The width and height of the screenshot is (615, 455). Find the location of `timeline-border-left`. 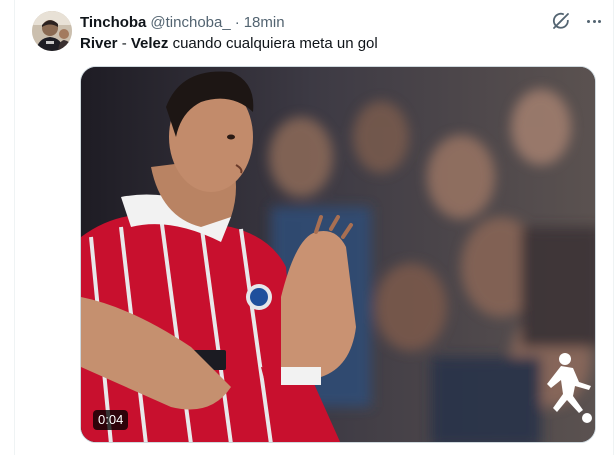

timeline-border-left is located at coordinates (14, 227).